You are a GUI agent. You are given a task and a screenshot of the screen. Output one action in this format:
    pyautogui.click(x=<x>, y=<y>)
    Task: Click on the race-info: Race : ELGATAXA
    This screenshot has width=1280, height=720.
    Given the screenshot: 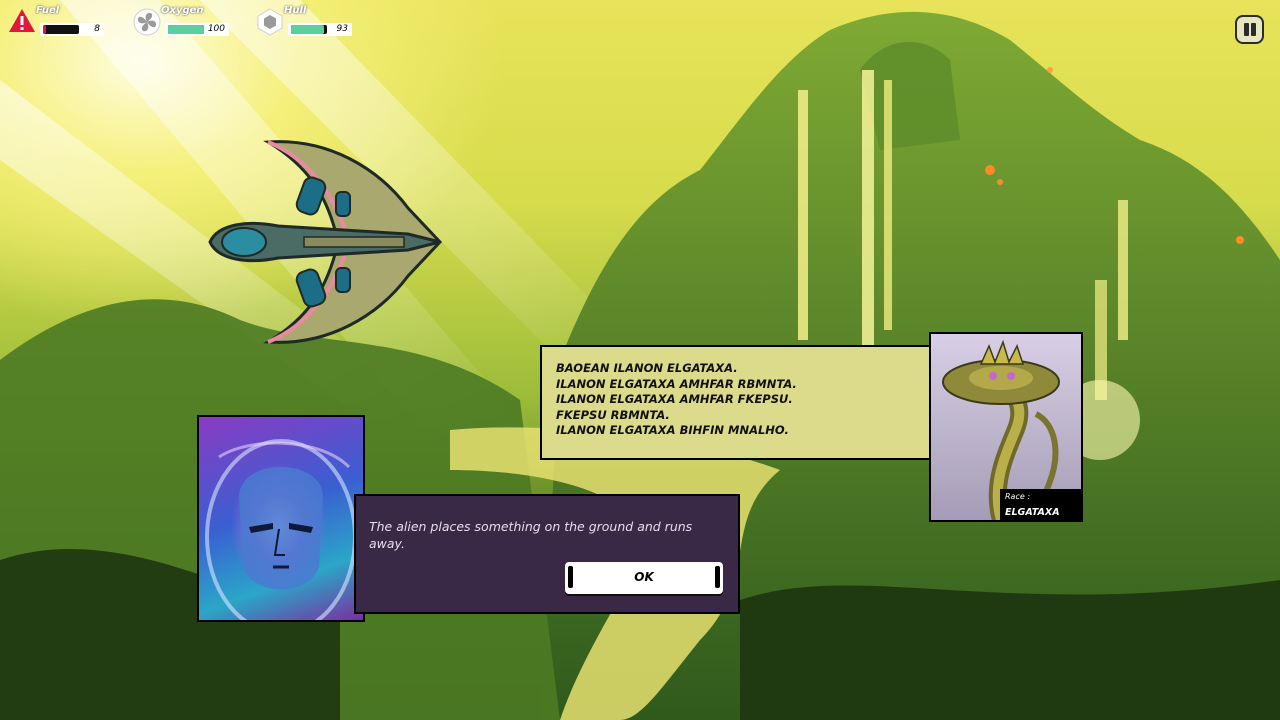 What is the action you would take?
    pyautogui.click(x=1041, y=505)
    